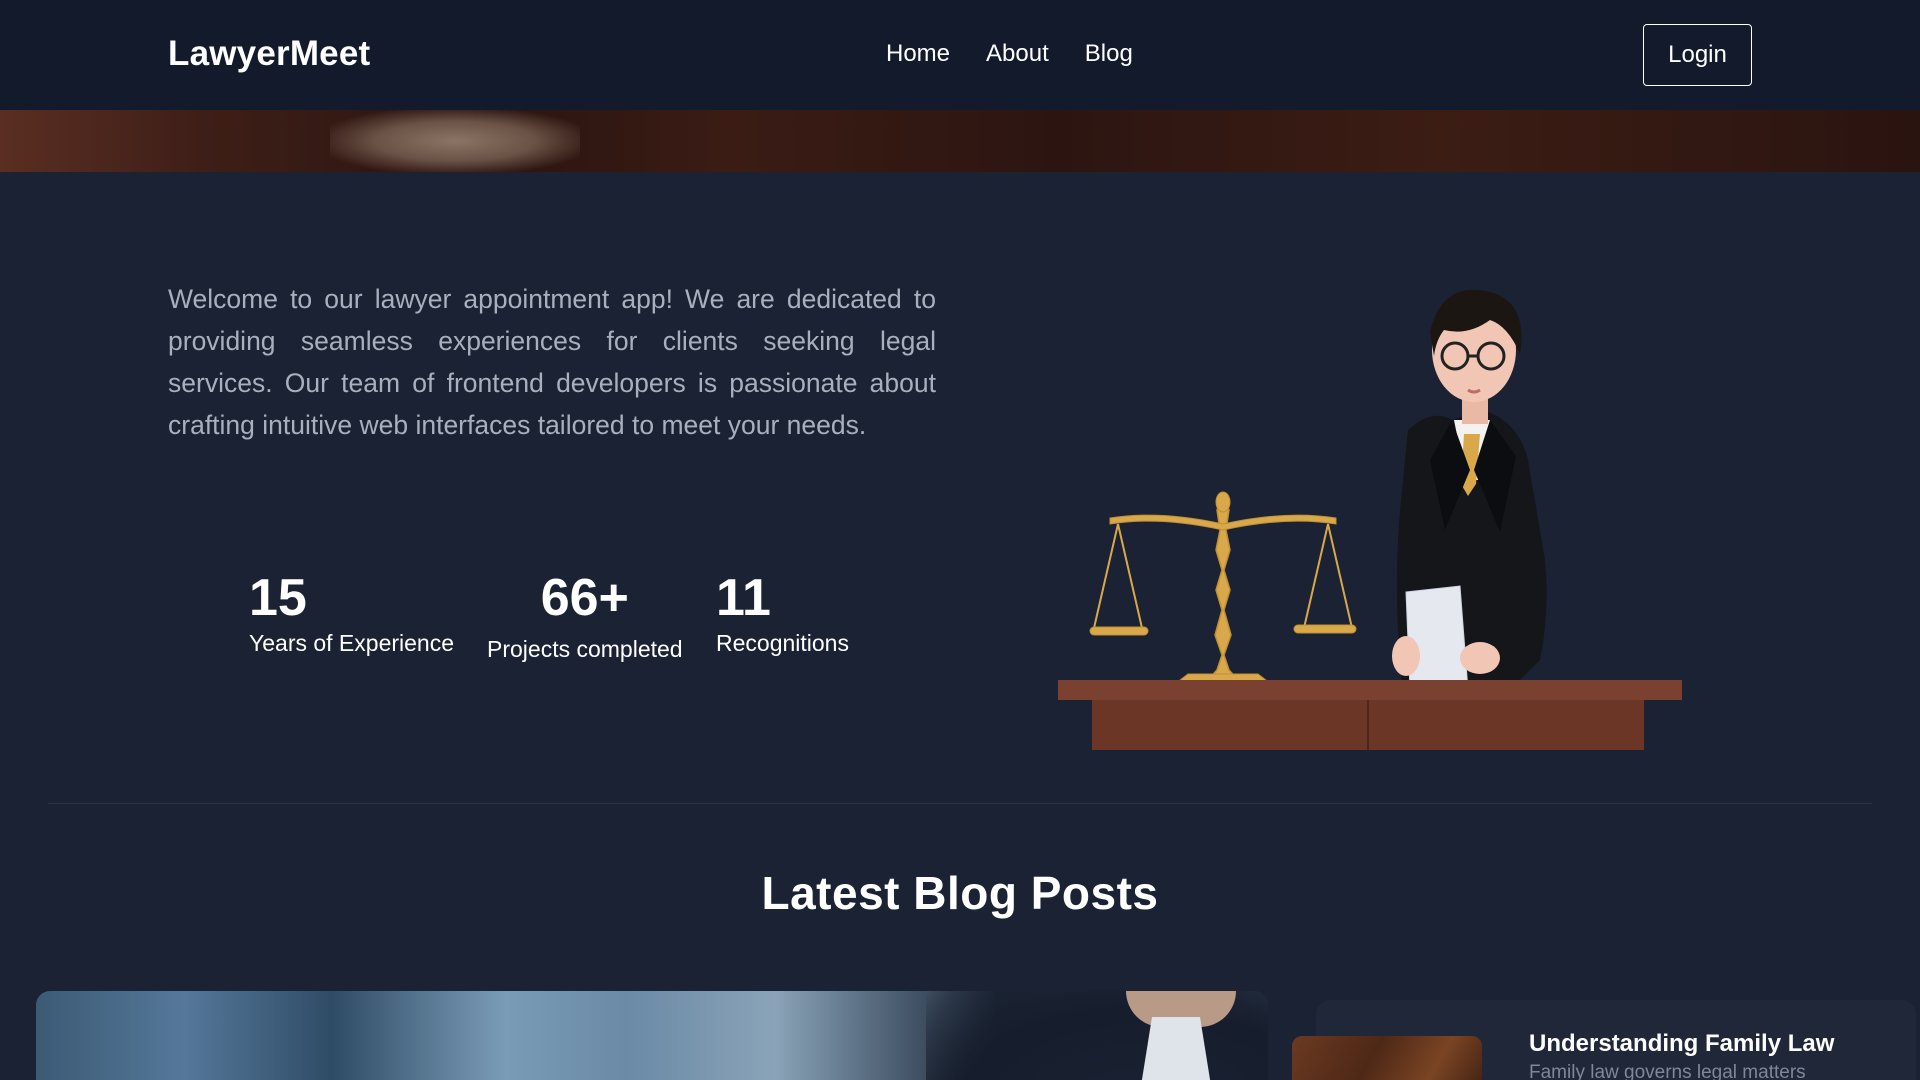 This screenshot has width=1920, height=1080. I want to click on lawyer-figure, so click(1469, 490).